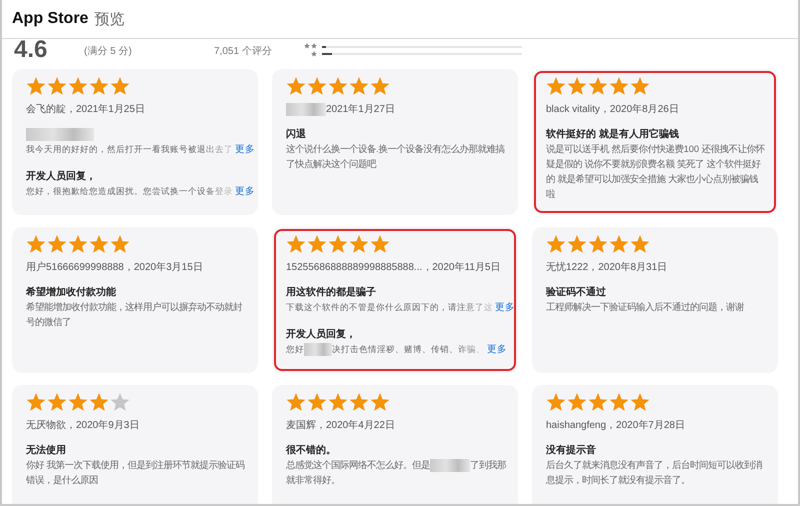 The height and width of the screenshot is (506, 800). Describe the element at coordinates (331, 292) in the screenshot. I see `review-title: 用这软件的都是骗子` at that location.